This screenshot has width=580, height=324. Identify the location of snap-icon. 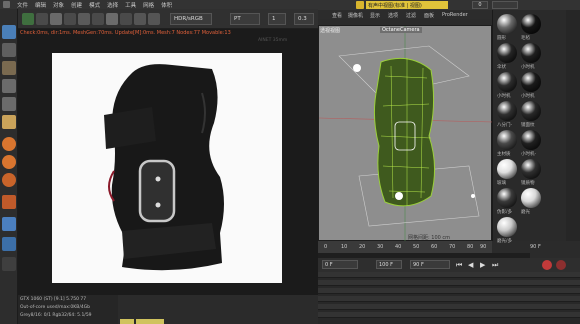
(9, 144).